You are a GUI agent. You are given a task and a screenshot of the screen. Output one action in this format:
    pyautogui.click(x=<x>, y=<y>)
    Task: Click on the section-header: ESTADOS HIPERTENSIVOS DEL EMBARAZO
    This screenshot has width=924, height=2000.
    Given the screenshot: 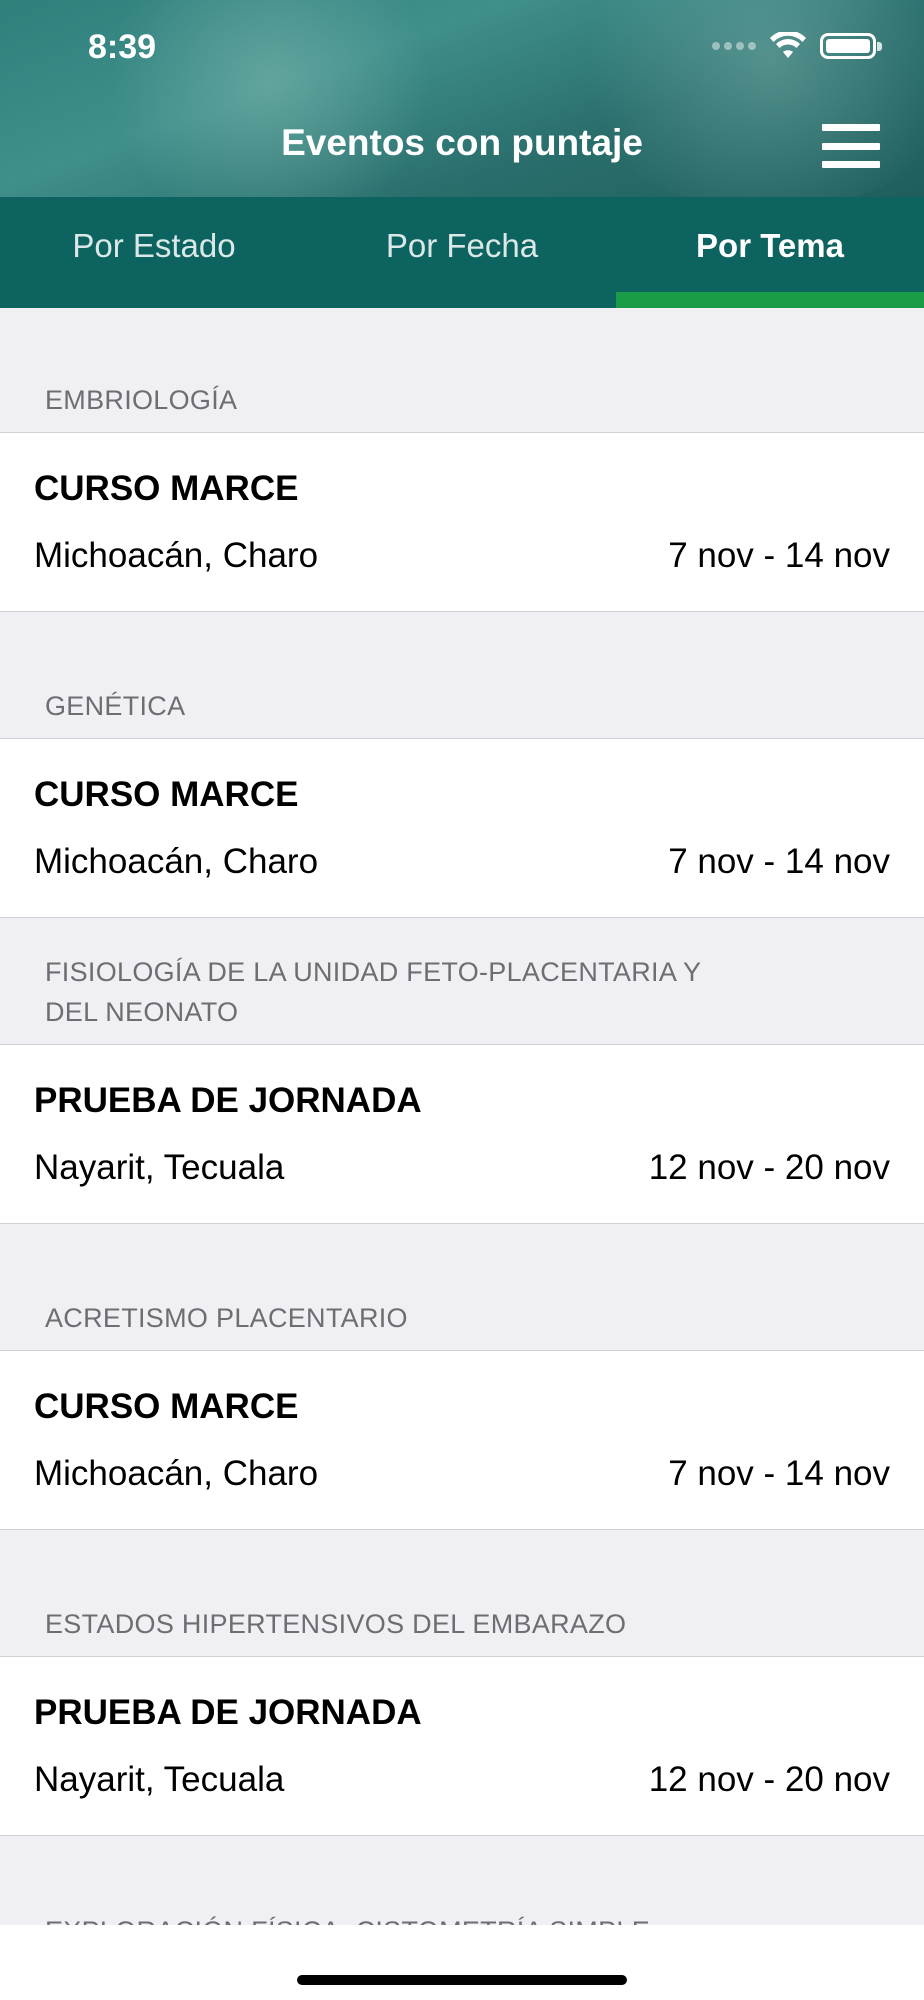 What is the action you would take?
    pyautogui.click(x=462, y=1593)
    